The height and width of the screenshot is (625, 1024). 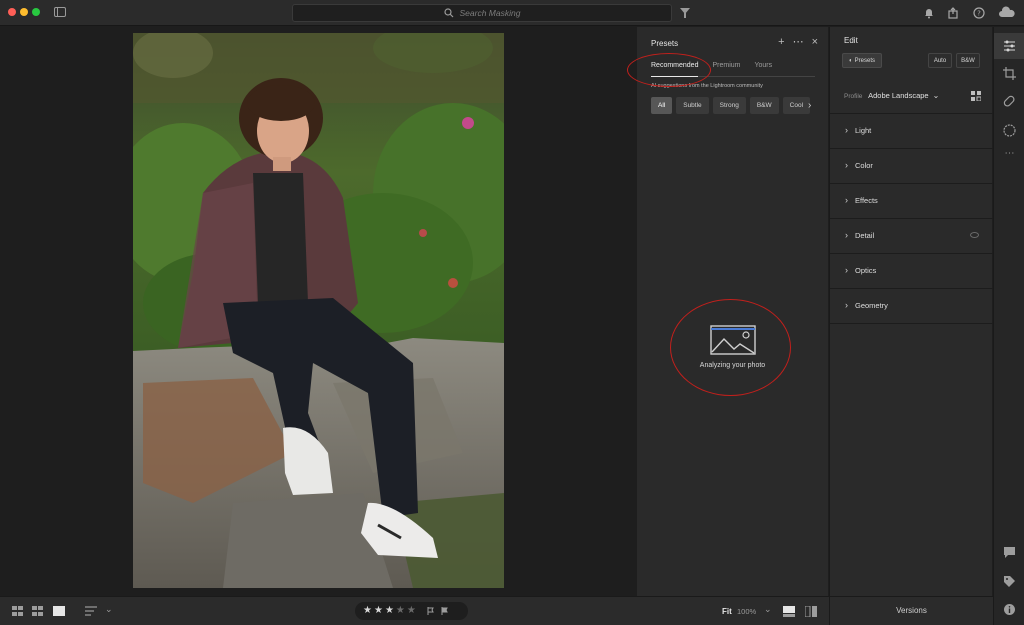 What do you see at coordinates (1009, 609) in the screenshot?
I see `info-icon` at bounding box center [1009, 609].